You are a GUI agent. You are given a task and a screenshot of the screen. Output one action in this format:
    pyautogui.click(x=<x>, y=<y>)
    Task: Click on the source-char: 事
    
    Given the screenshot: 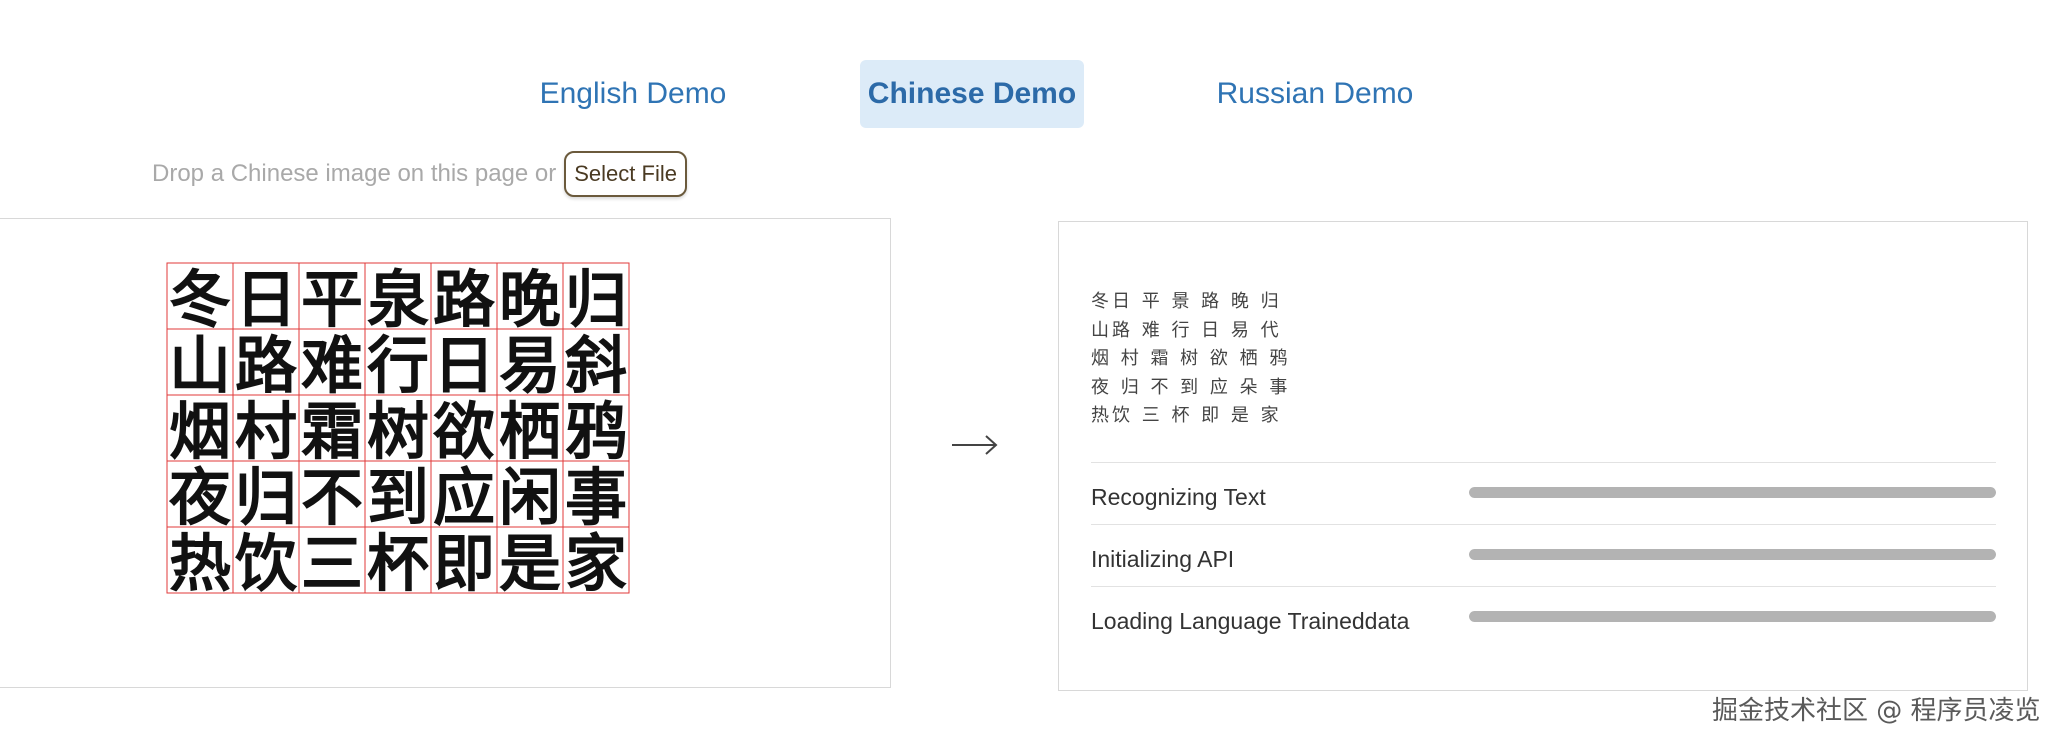 What is the action you would take?
    pyautogui.click(x=596, y=497)
    